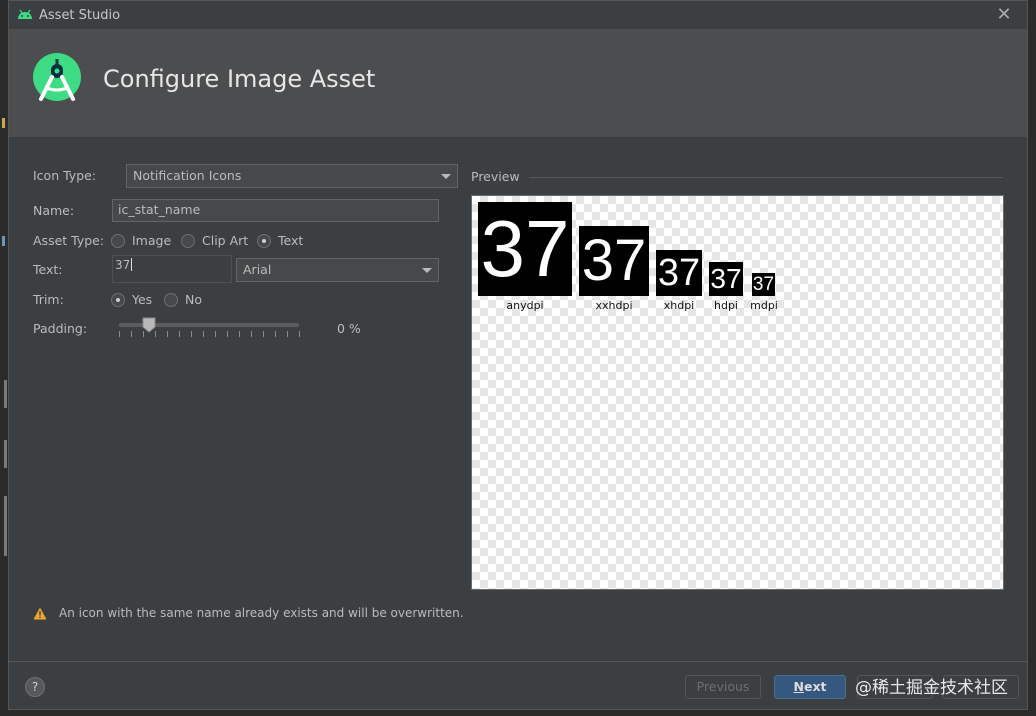 This screenshot has width=1036, height=716. I want to click on dpi-label-hdpi: hdpi, so click(726, 305).